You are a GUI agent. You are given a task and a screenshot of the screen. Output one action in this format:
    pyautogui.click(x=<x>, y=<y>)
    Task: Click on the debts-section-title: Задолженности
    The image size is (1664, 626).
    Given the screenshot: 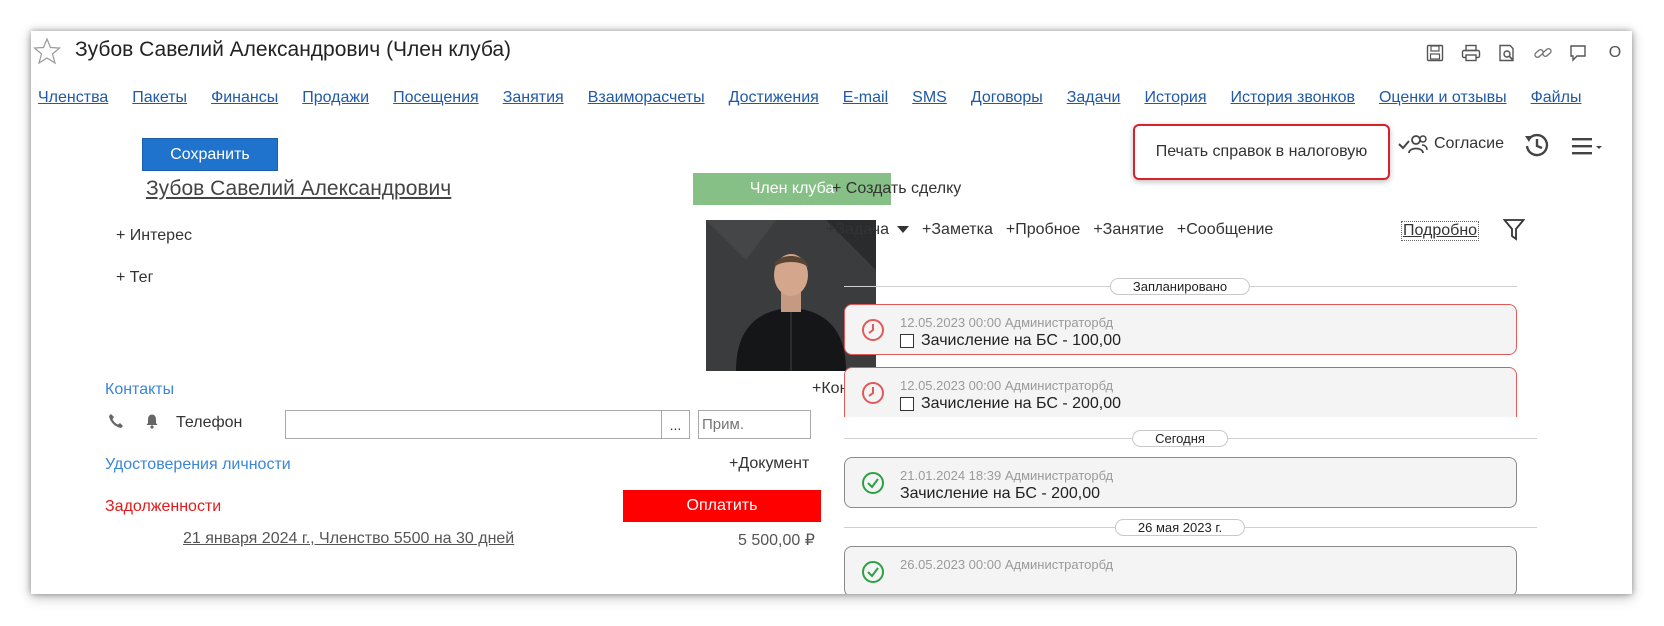 What is the action you would take?
    pyautogui.click(x=163, y=506)
    